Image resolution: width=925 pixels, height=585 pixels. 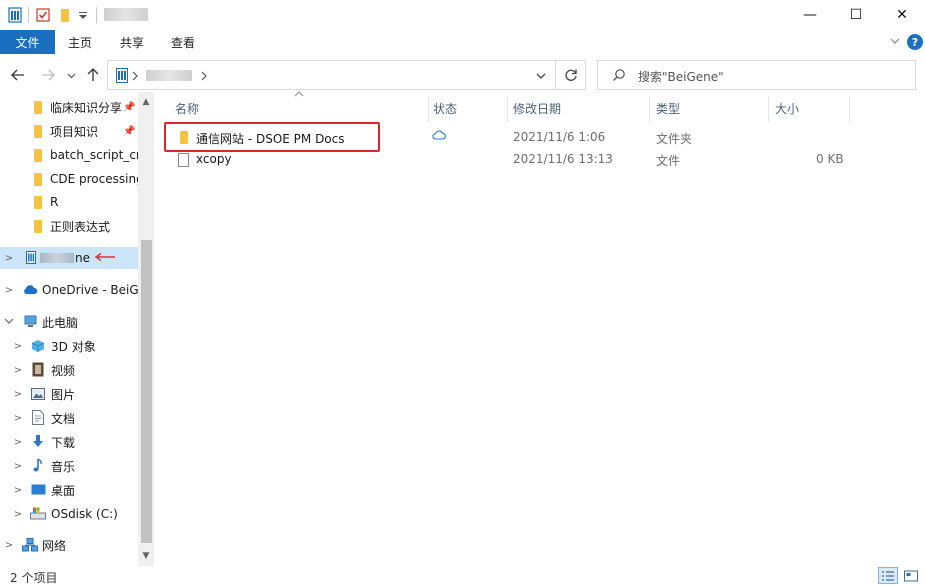 I want to click on large-icons-view-button, so click(x=911, y=575).